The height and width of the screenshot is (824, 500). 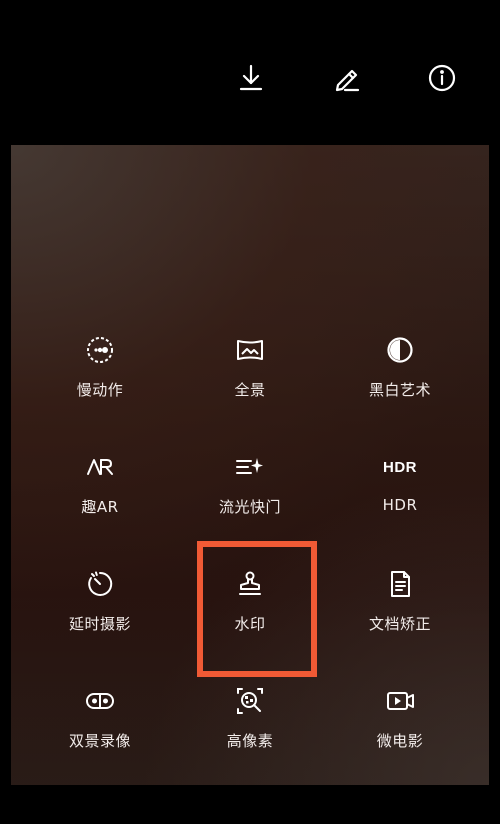 What do you see at coordinates (400, 741) in the screenshot?
I see `mode-label: 微电影` at bounding box center [400, 741].